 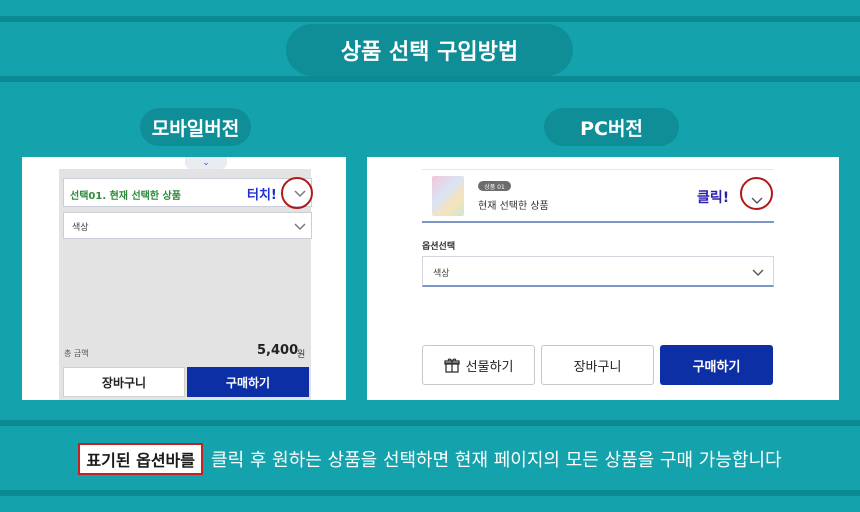 What do you see at coordinates (713, 198) in the screenshot?
I see `click-hint: 클릭!` at bounding box center [713, 198].